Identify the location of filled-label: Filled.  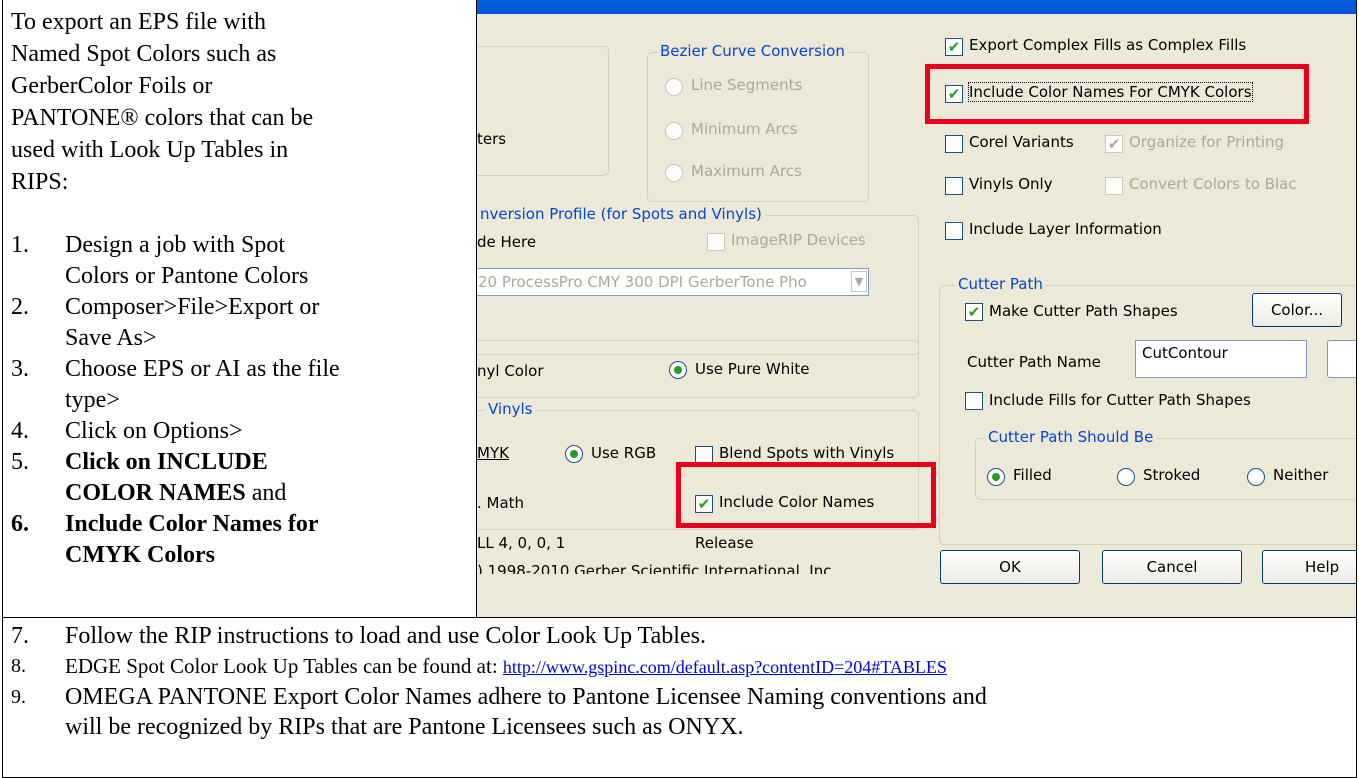
(1032, 475).